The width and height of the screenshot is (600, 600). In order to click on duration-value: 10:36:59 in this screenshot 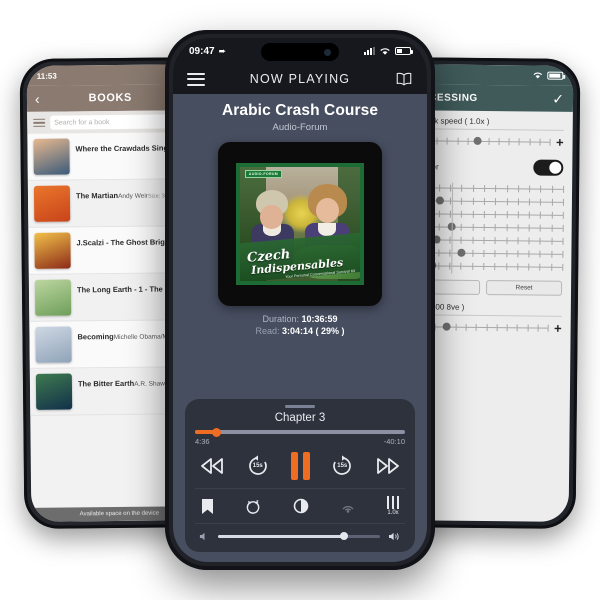, I will do `click(319, 319)`.